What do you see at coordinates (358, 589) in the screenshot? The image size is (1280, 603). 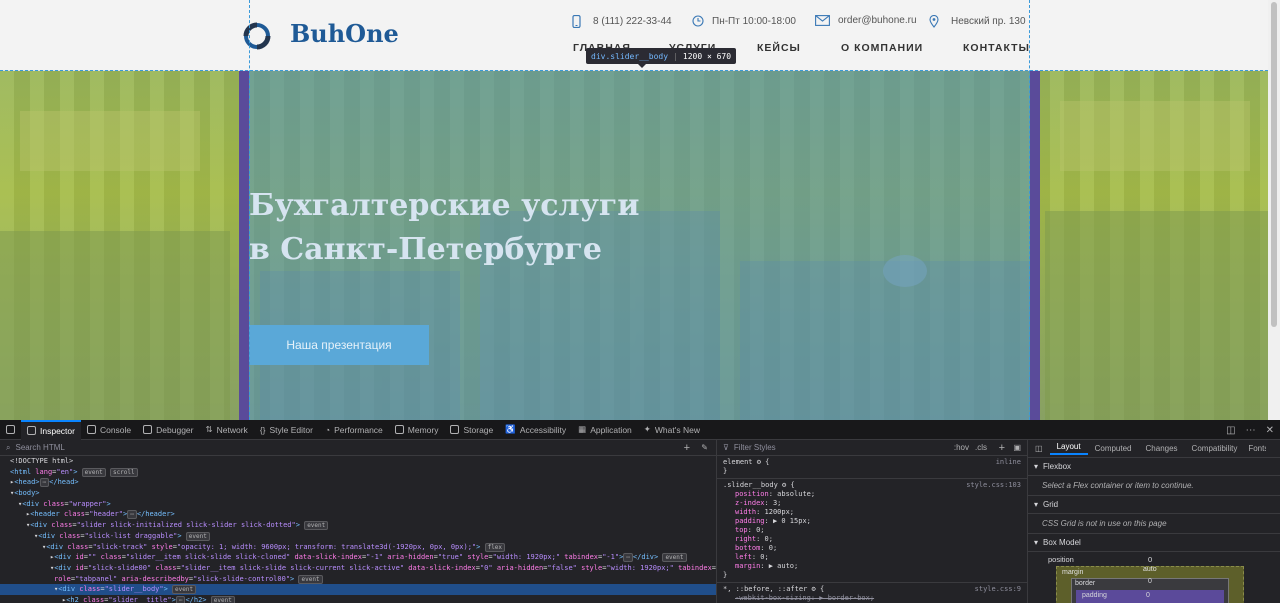 I see `tree-node-slider-body-selected: ▾<div class="slider__body"> event` at bounding box center [358, 589].